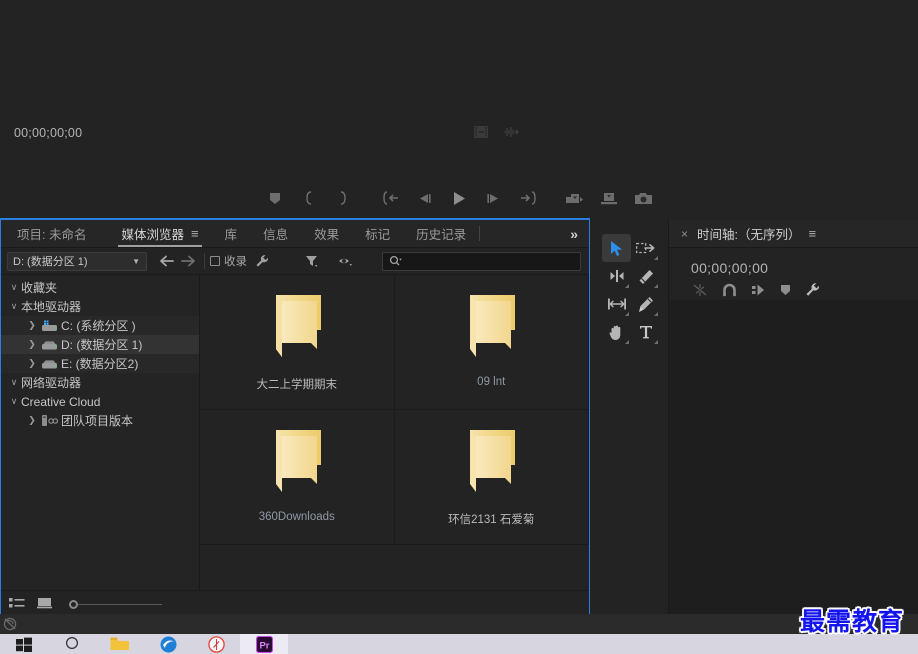 Image resolution: width=918 pixels, height=654 pixels. I want to click on mark-out-button, so click(343, 198).